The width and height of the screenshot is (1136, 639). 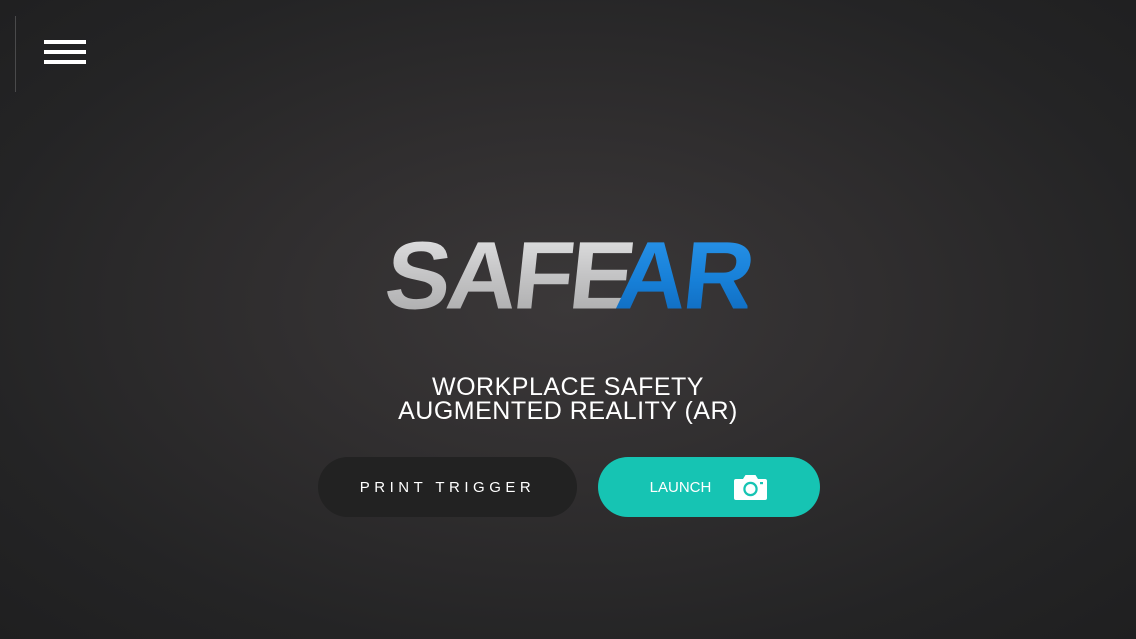 What do you see at coordinates (15, 54) in the screenshot?
I see `side-divider` at bounding box center [15, 54].